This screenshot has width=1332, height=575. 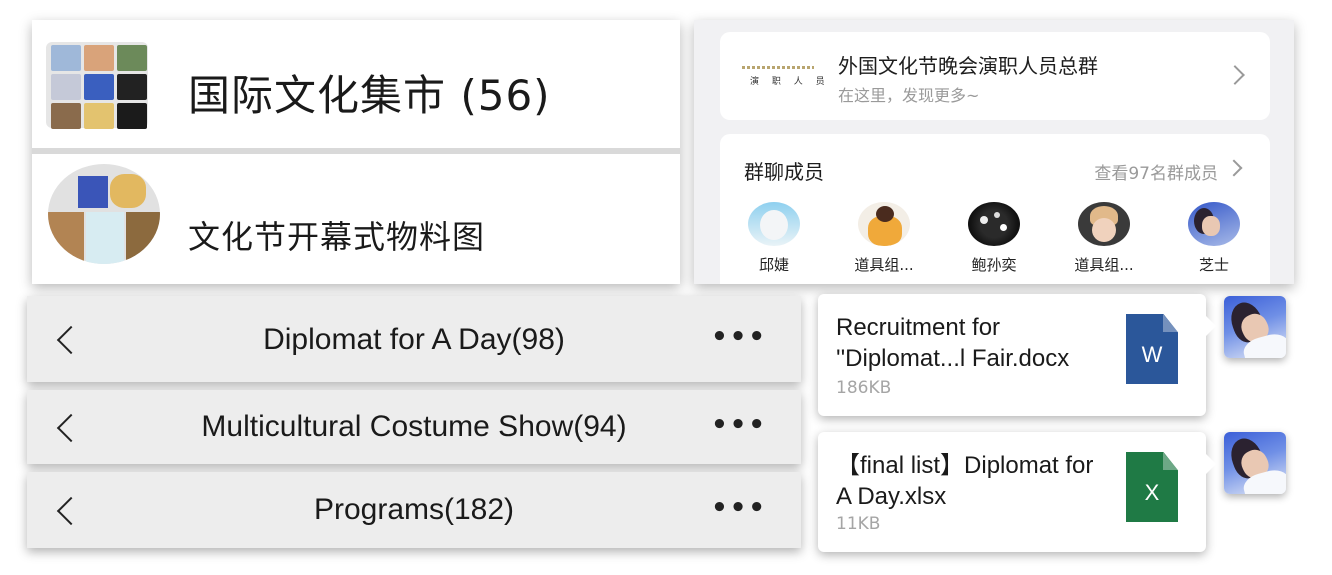 I want to click on chat-title: 文化节开幕式物料图, so click(x=337, y=237).